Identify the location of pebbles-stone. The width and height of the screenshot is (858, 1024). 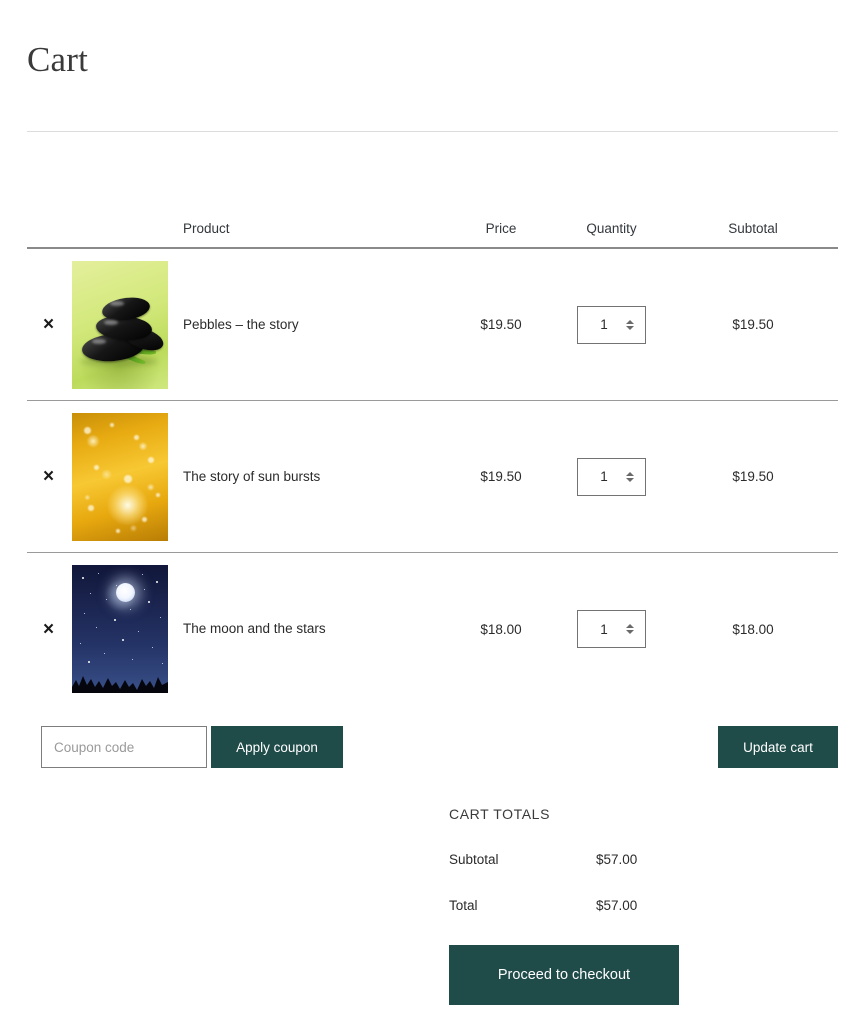
(126, 308).